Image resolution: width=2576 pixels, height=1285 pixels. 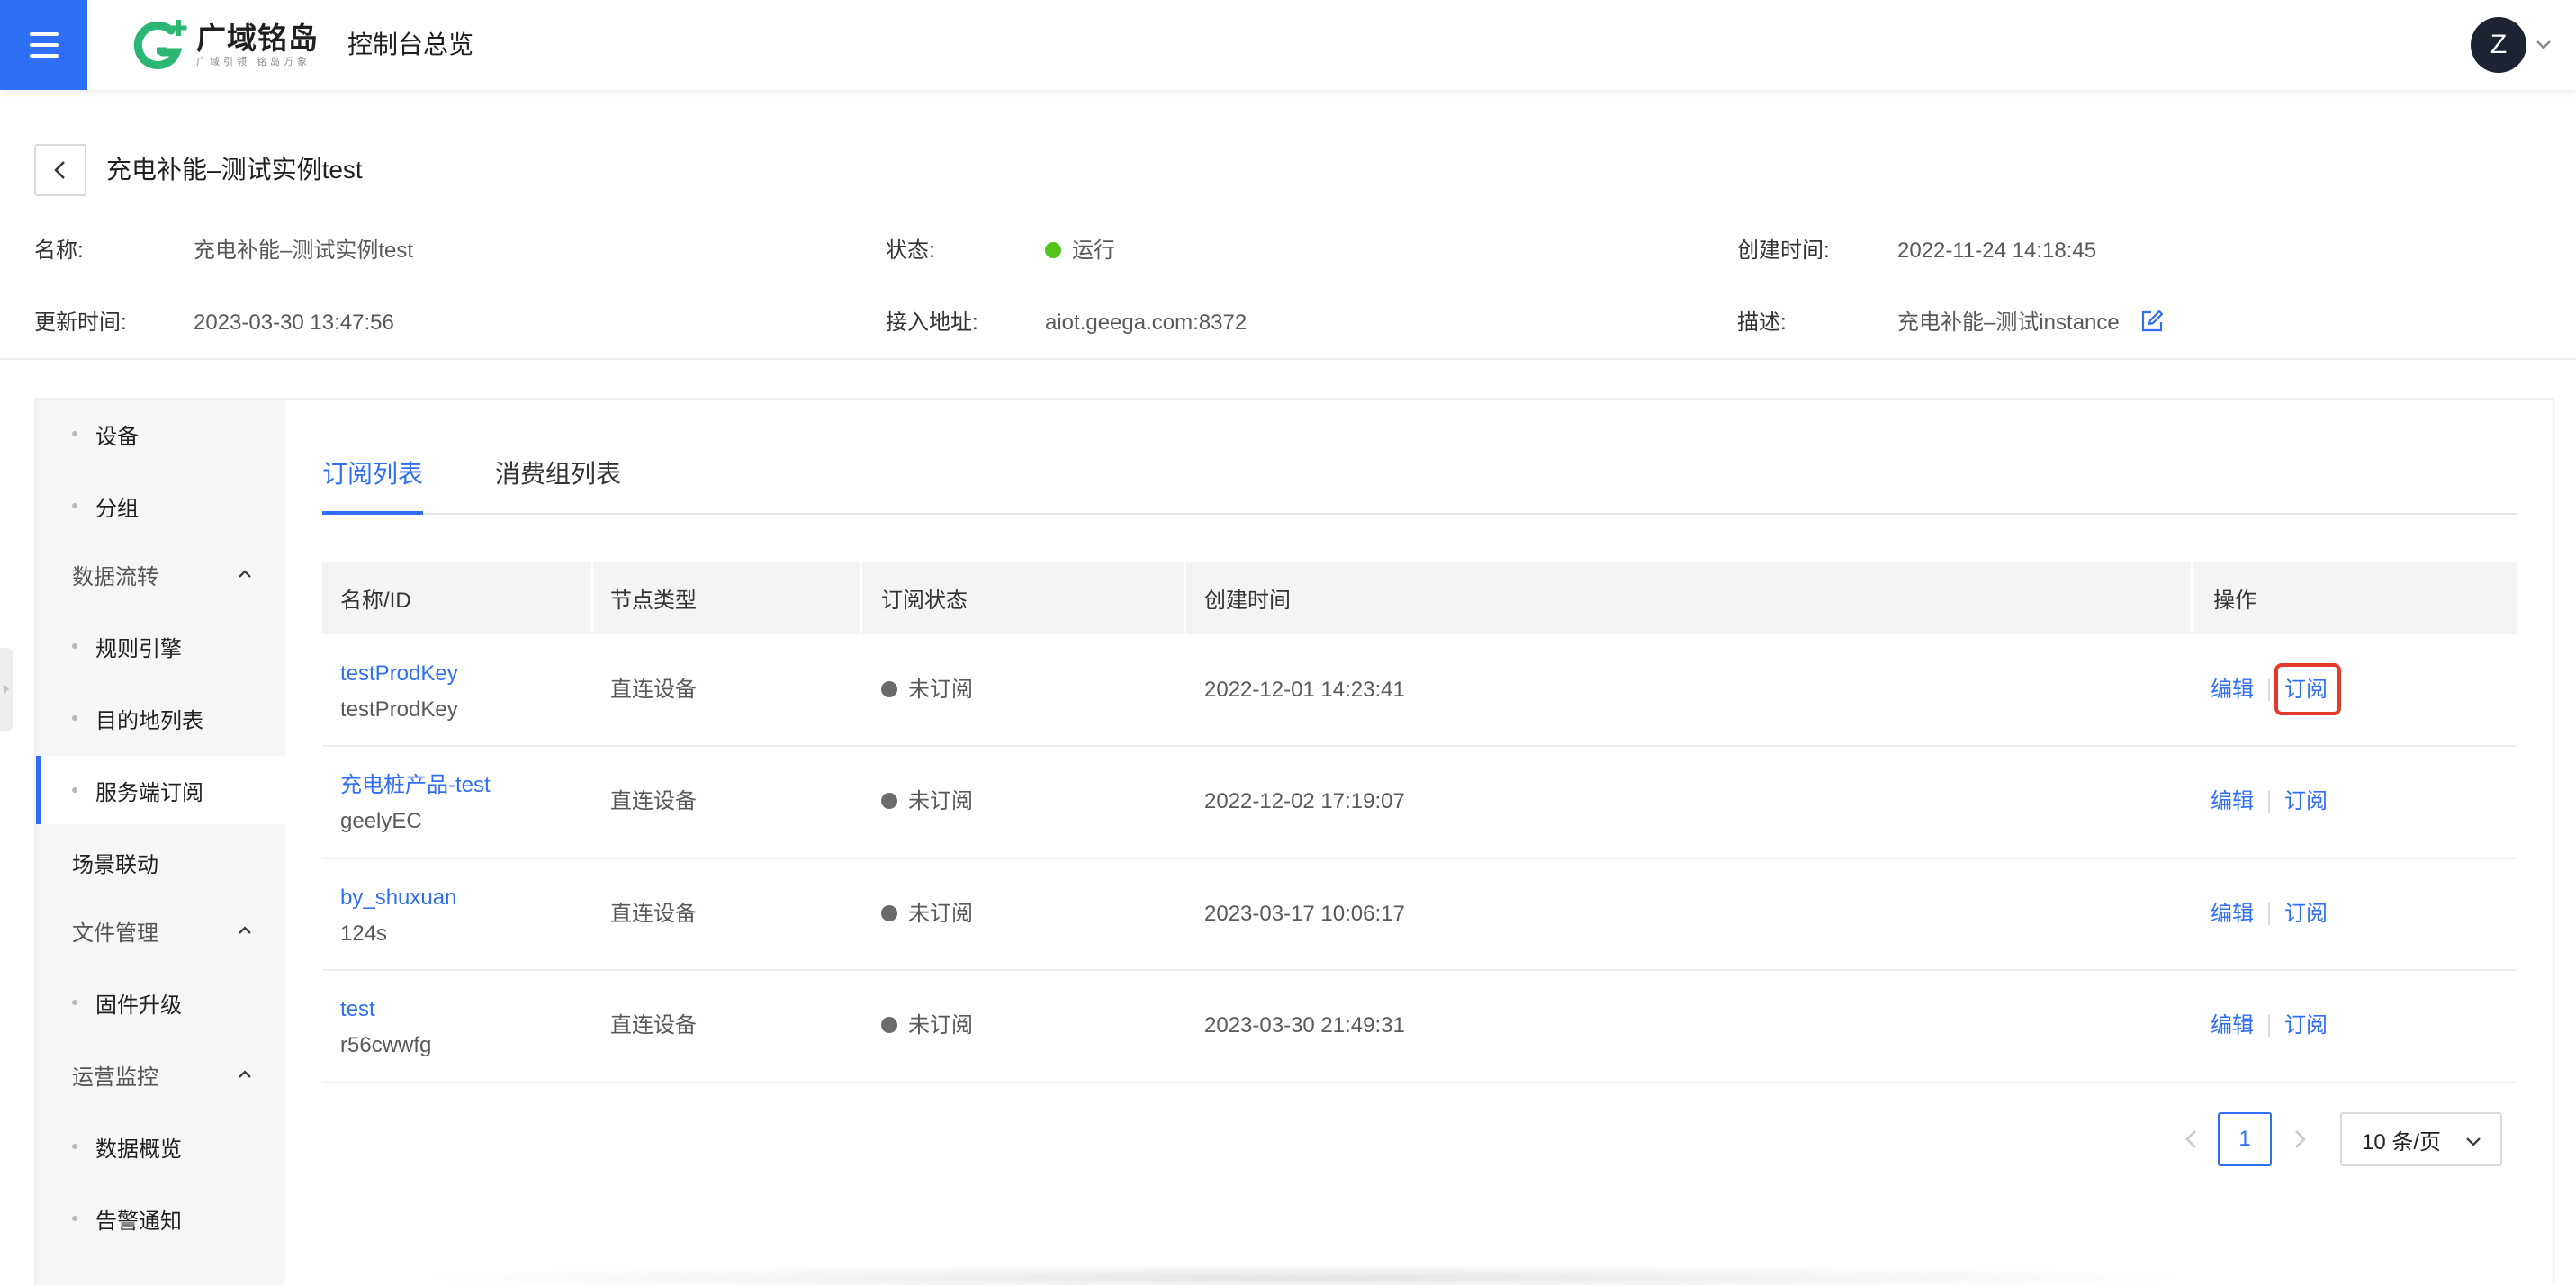 What do you see at coordinates (2191, 1140) in the screenshot?
I see `pagination-prev-icon` at bounding box center [2191, 1140].